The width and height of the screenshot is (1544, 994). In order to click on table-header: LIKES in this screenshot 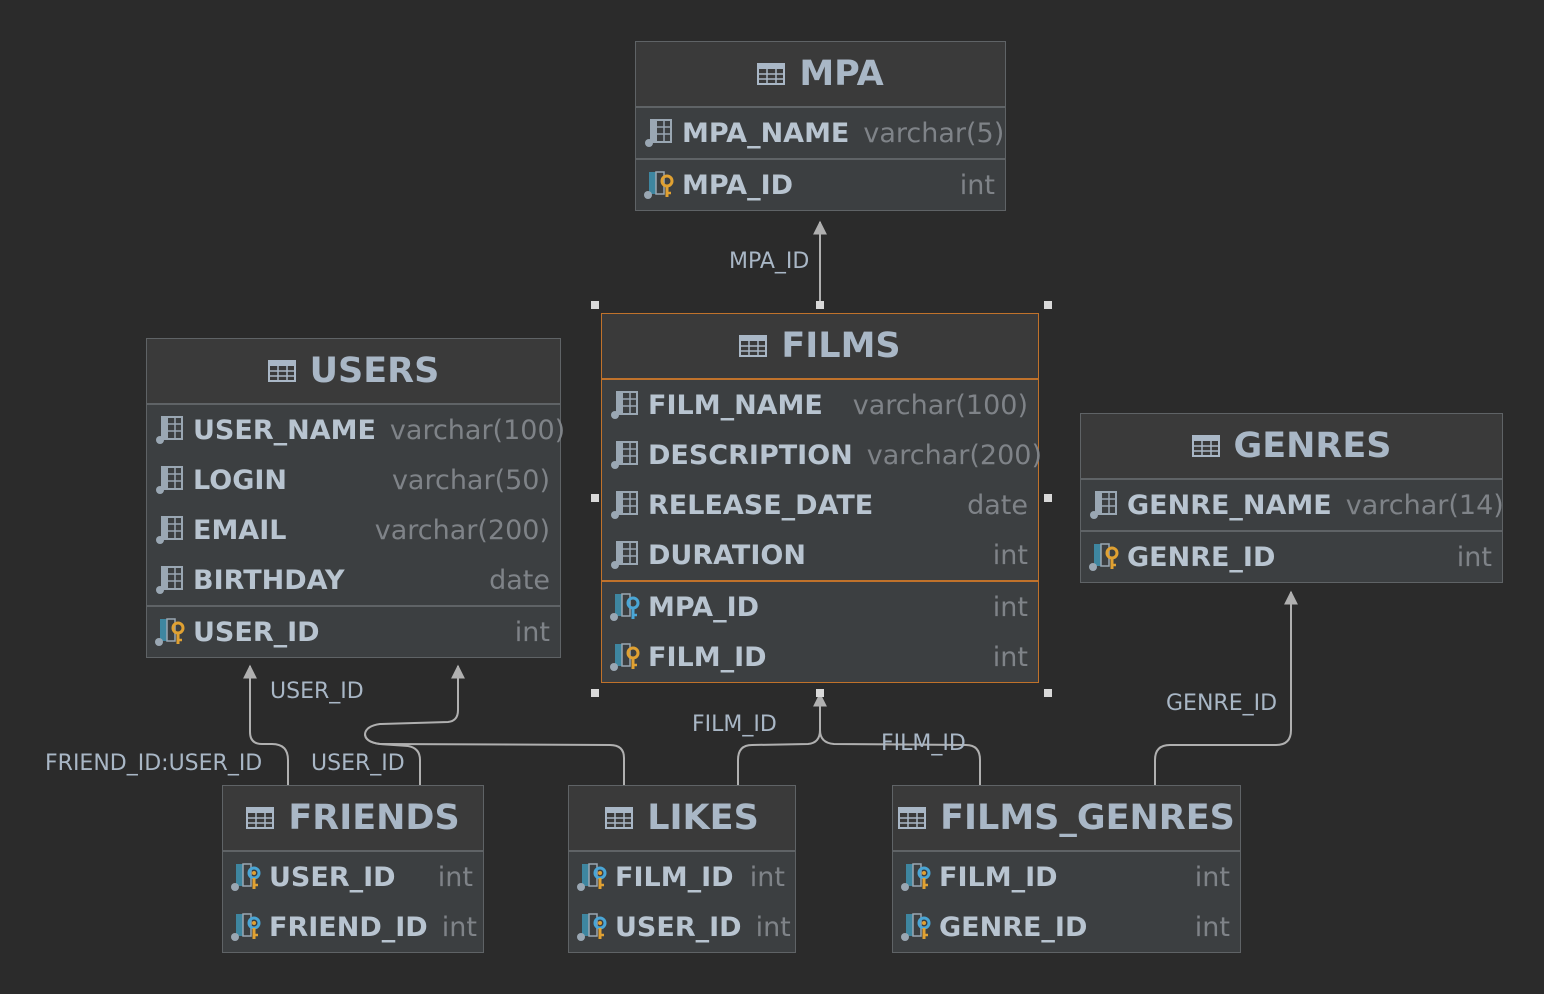, I will do `click(682, 819)`.